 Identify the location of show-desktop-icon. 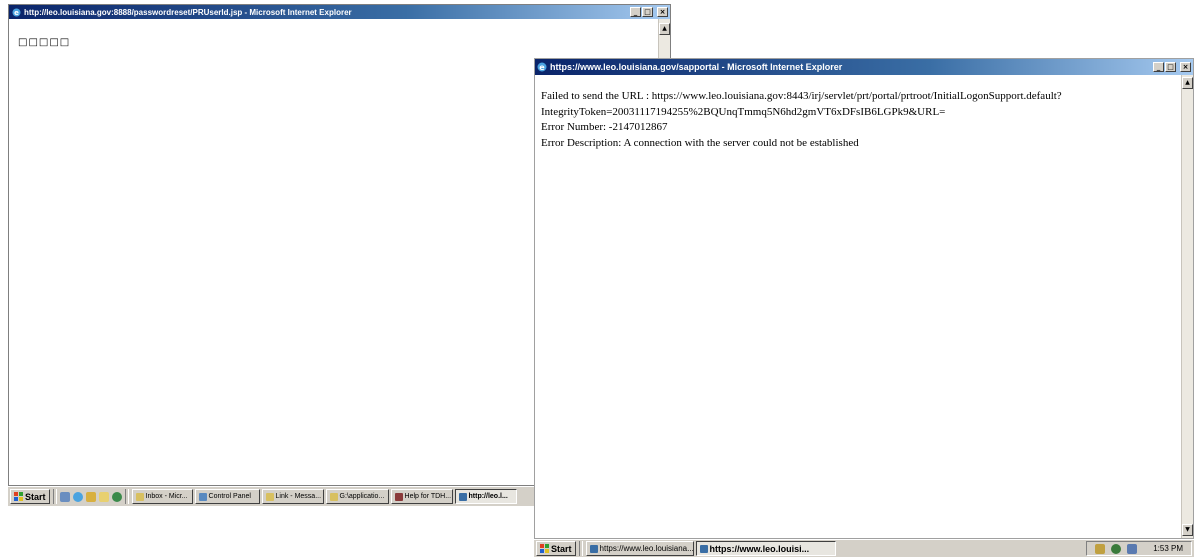
(64, 496).